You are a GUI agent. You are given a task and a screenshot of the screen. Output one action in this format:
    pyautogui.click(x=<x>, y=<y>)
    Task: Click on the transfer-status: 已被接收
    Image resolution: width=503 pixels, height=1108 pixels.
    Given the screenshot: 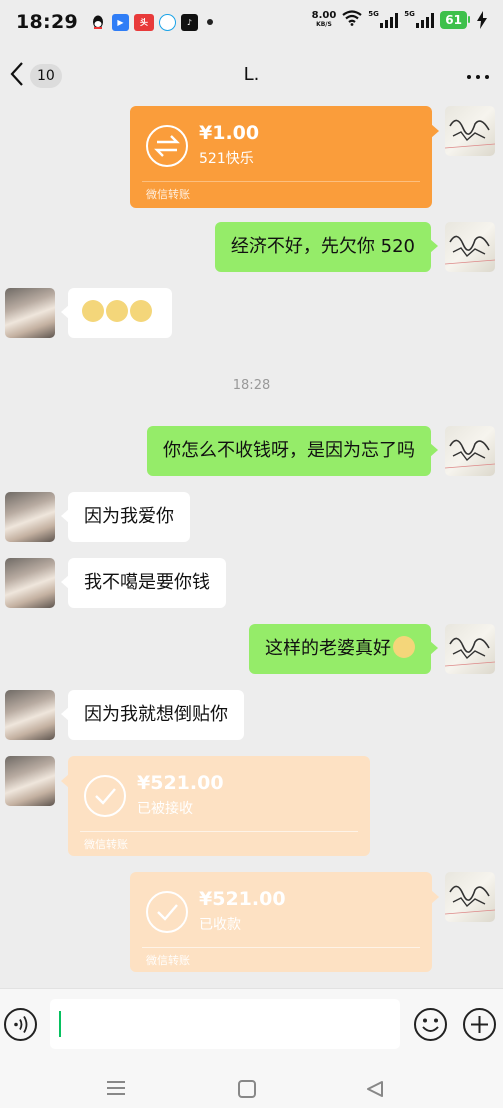 What is the action you would take?
    pyautogui.click(x=165, y=809)
    